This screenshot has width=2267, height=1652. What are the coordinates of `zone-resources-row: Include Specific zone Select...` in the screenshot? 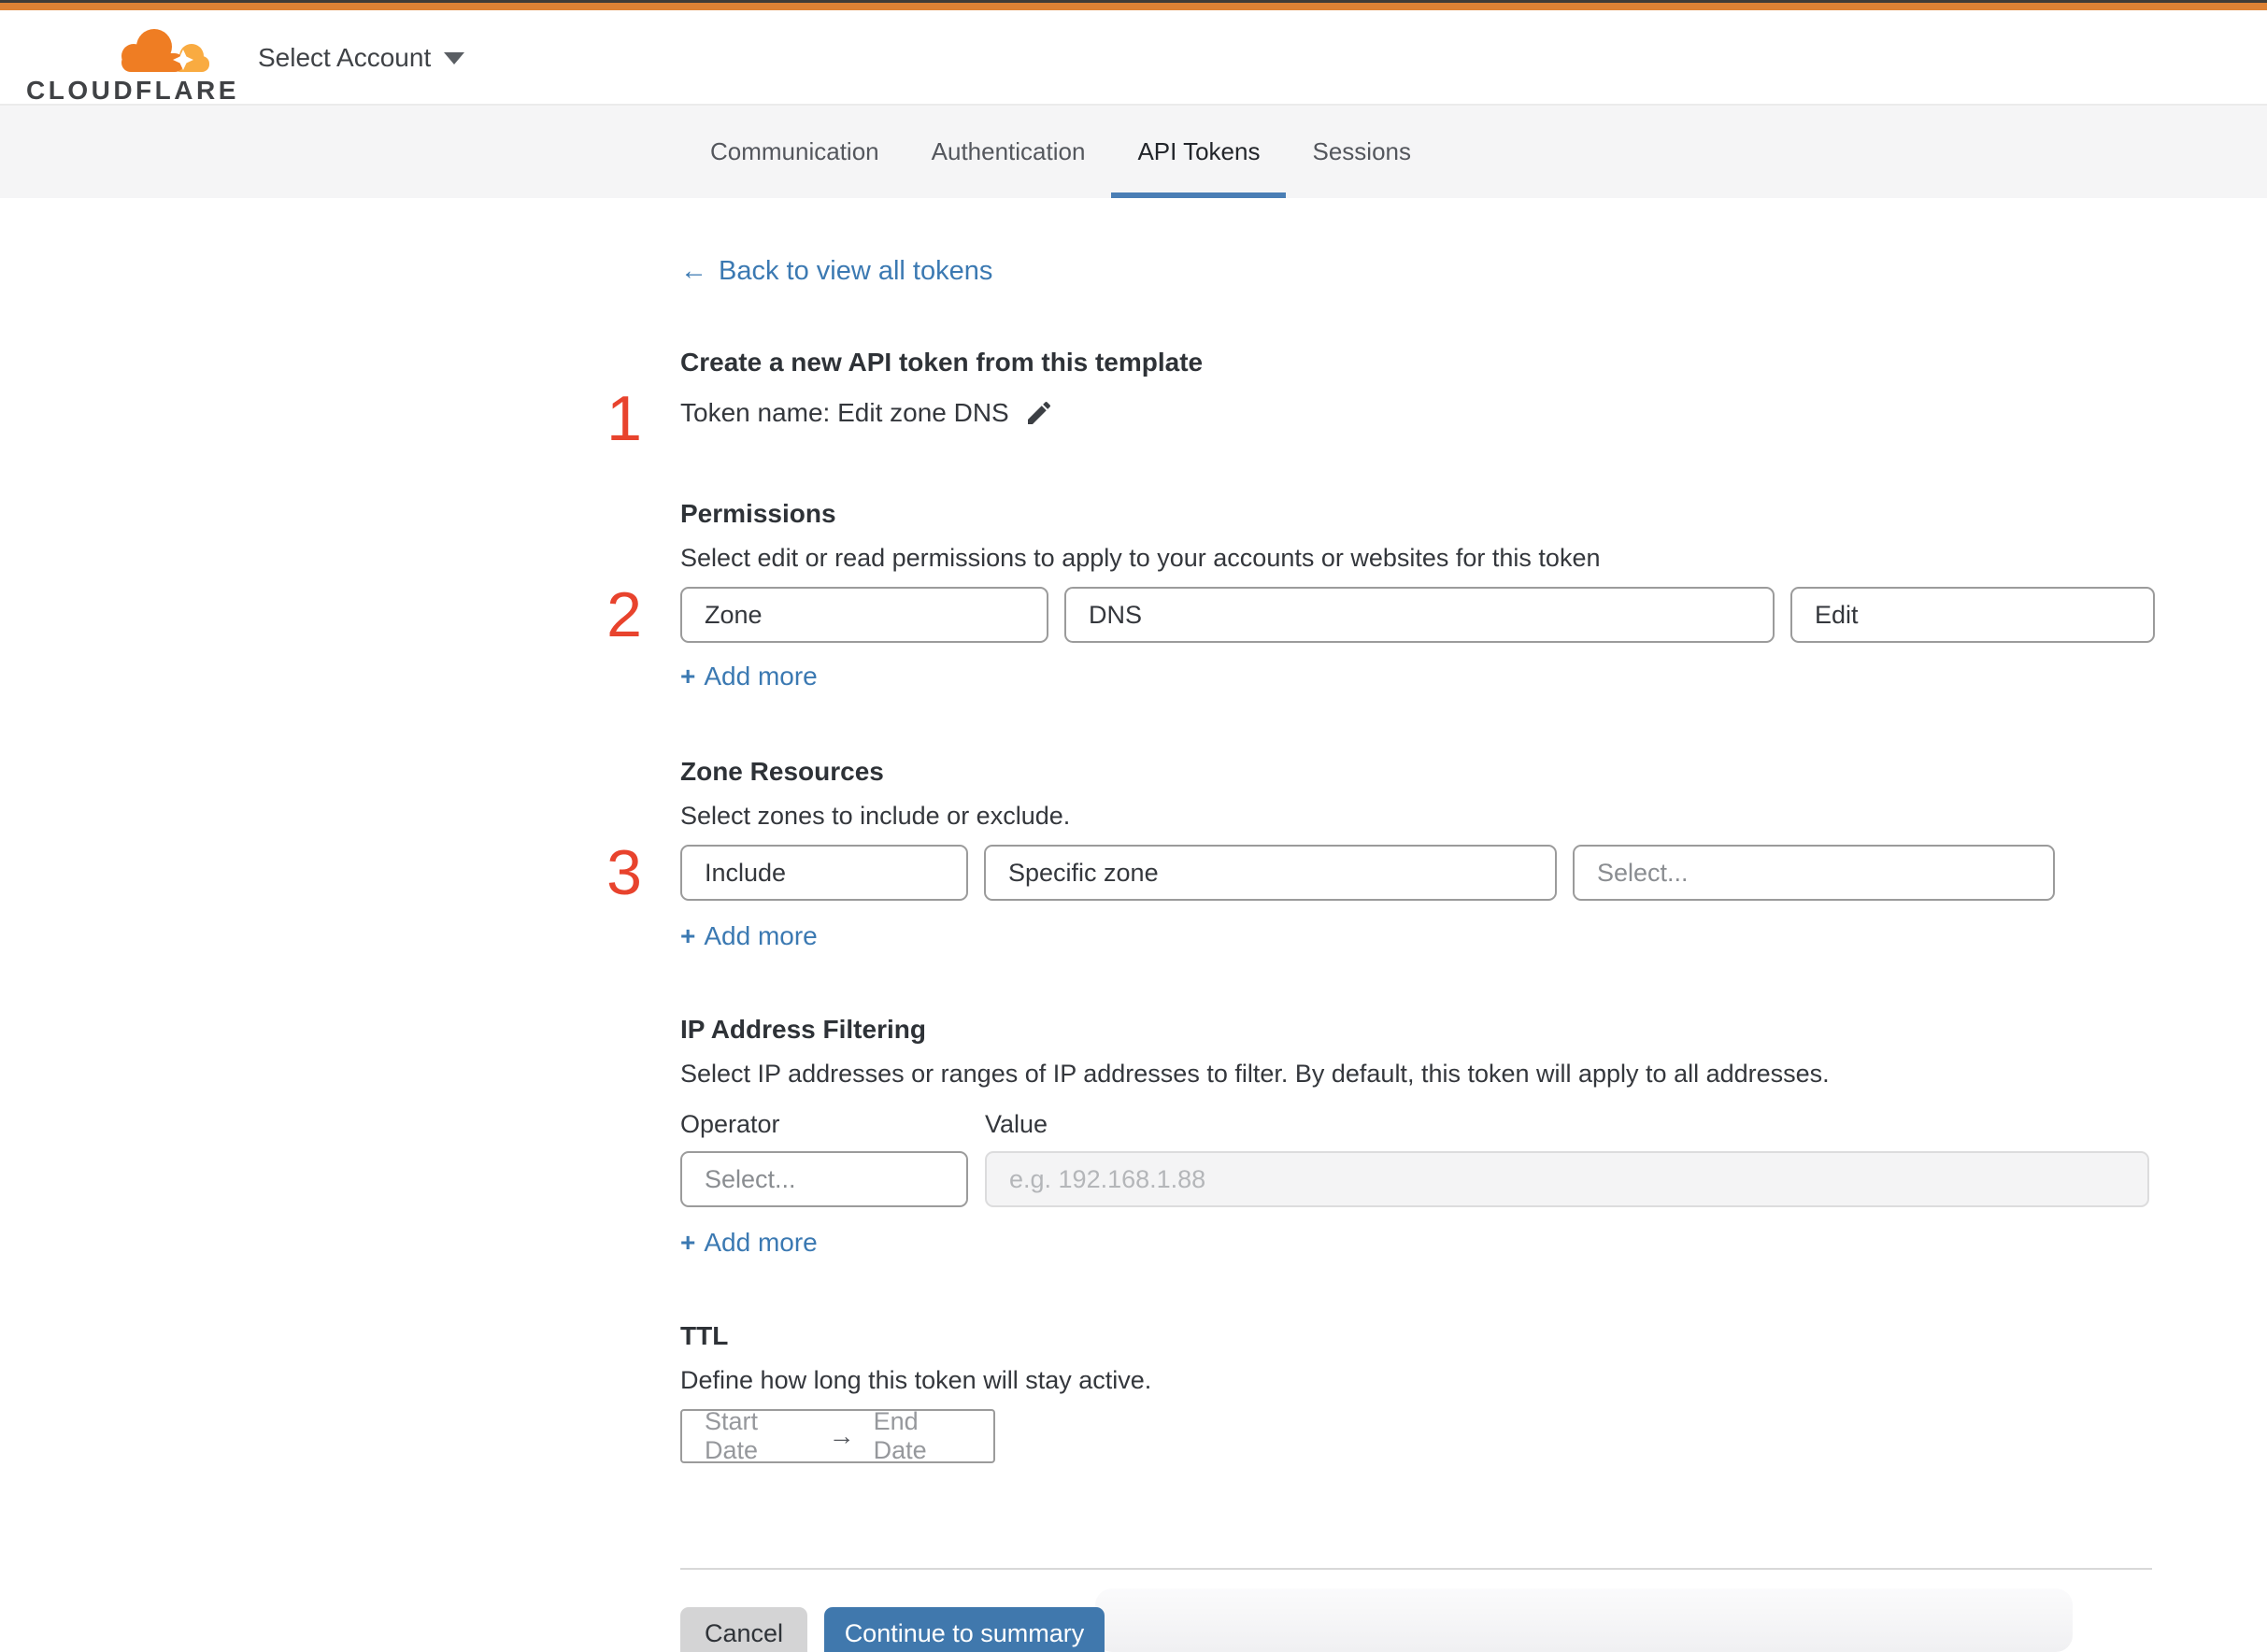 It's located at (1368, 873).